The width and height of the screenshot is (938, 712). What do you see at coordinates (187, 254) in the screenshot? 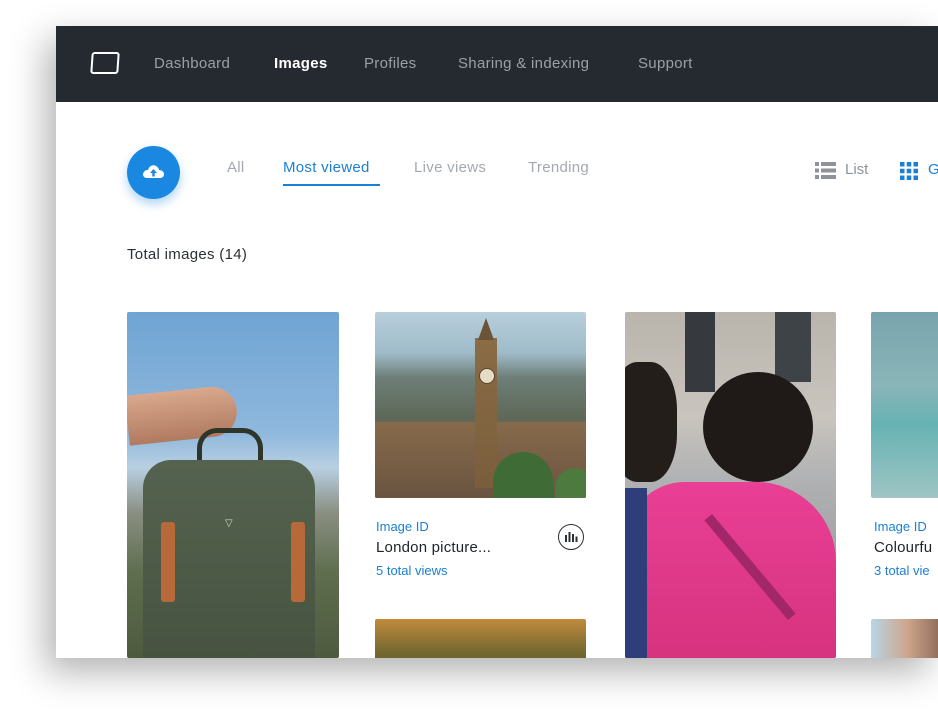
I see `total-images-count: Total images (14)` at bounding box center [187, 254].